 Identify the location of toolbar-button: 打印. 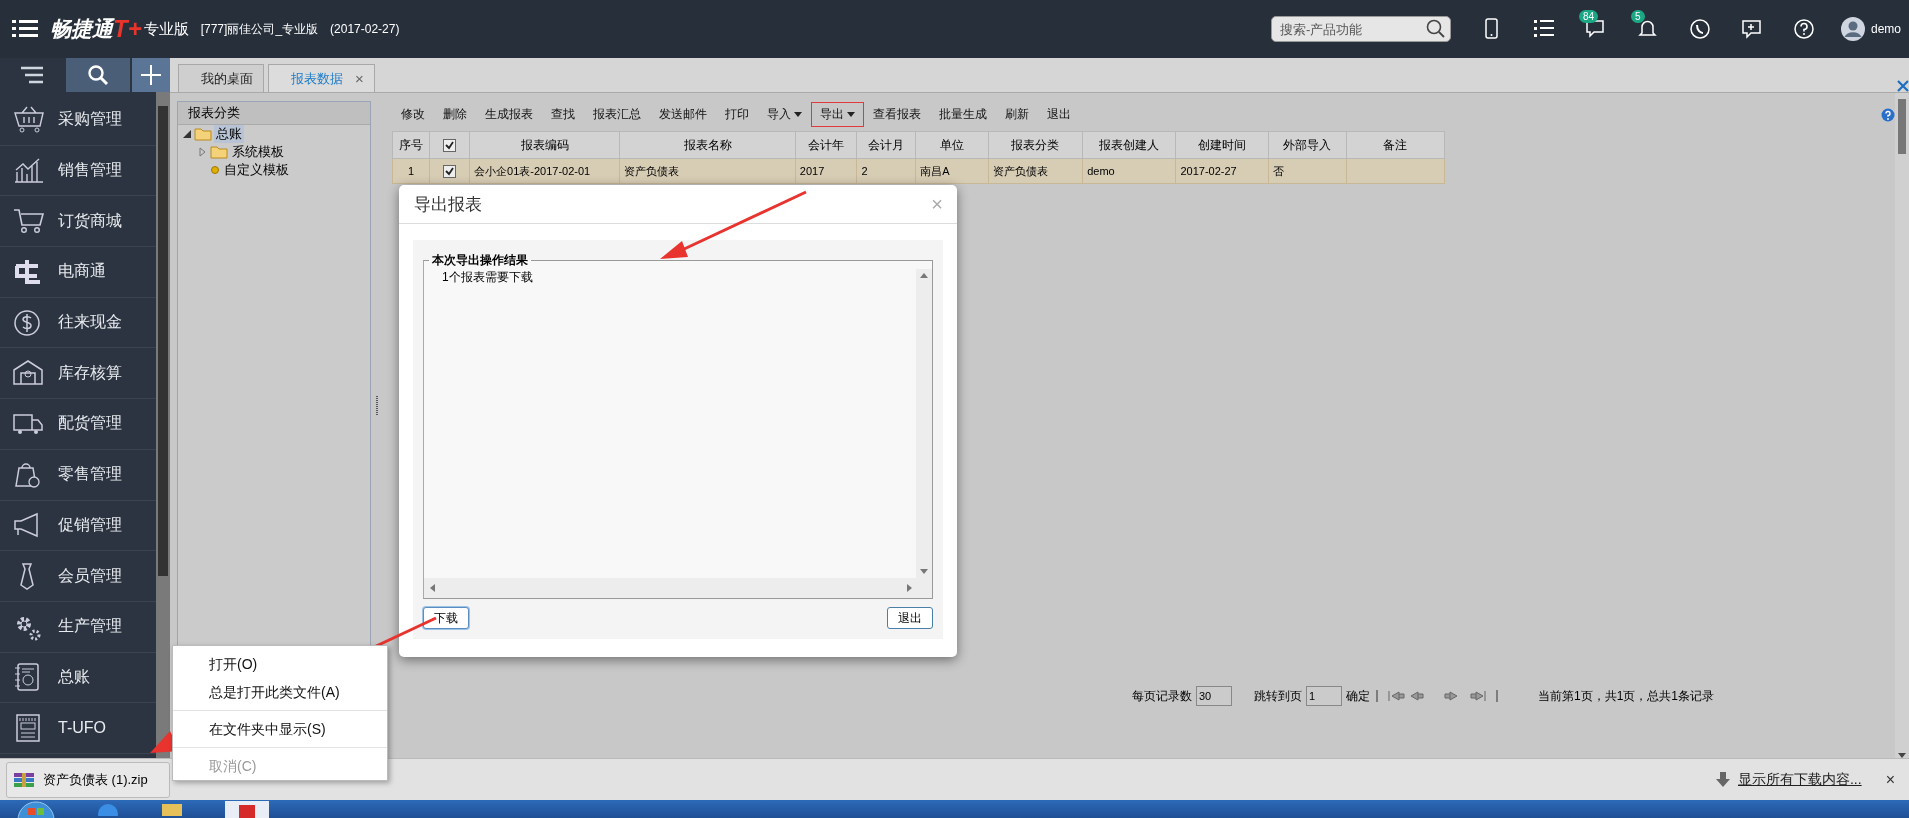
(737, 114).